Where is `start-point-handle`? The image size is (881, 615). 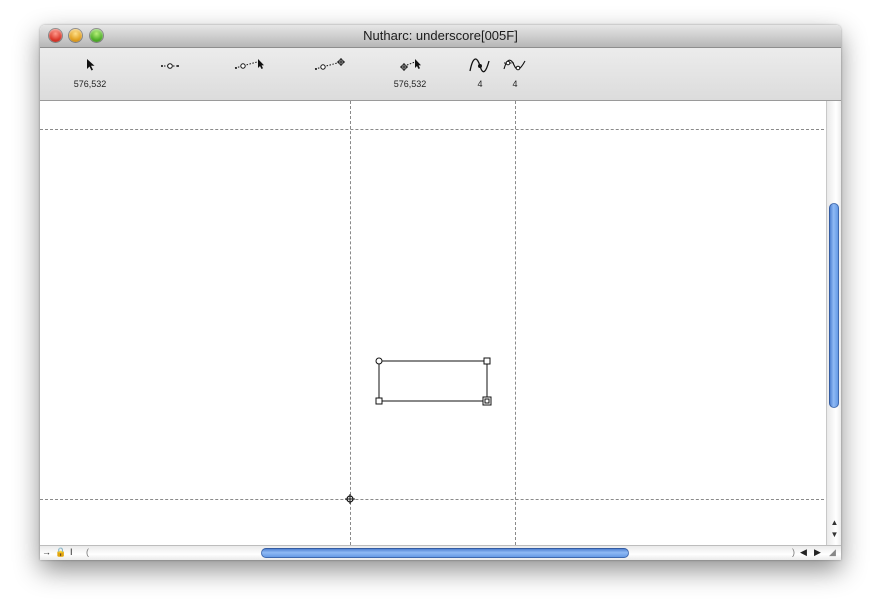 start-point-handle is located at coordinates (379, 361).